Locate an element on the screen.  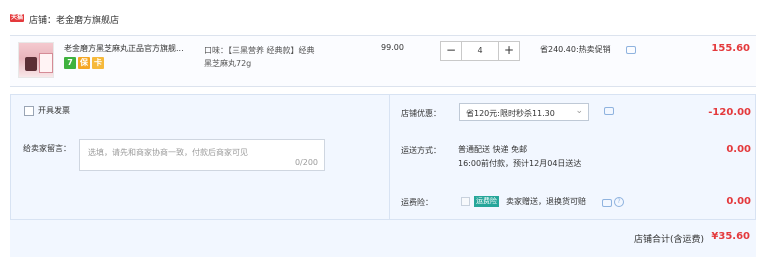
help-icon: ? is located at coordinates (619, 202).